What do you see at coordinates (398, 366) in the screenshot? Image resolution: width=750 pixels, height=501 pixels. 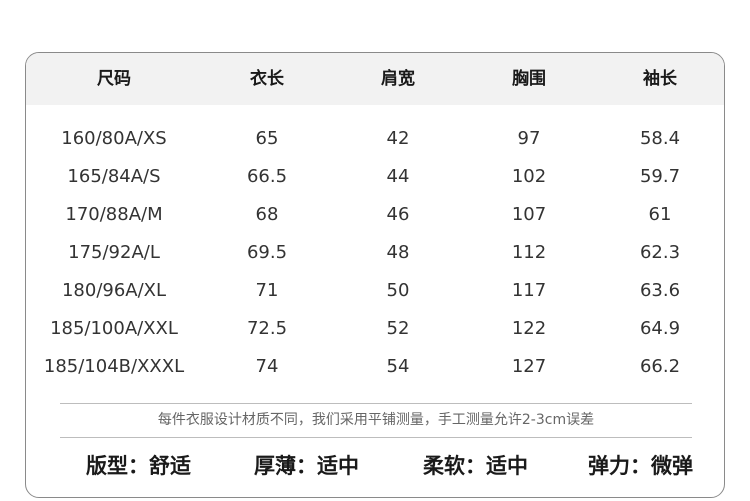 I see `cell-shoulder: 54` at bounding box center [398, 366].